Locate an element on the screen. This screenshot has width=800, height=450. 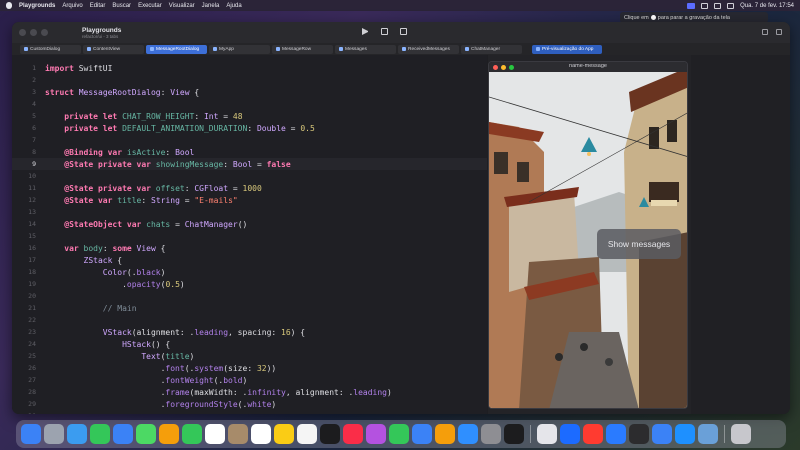
photos-icon is located at coordinates (169, 434).